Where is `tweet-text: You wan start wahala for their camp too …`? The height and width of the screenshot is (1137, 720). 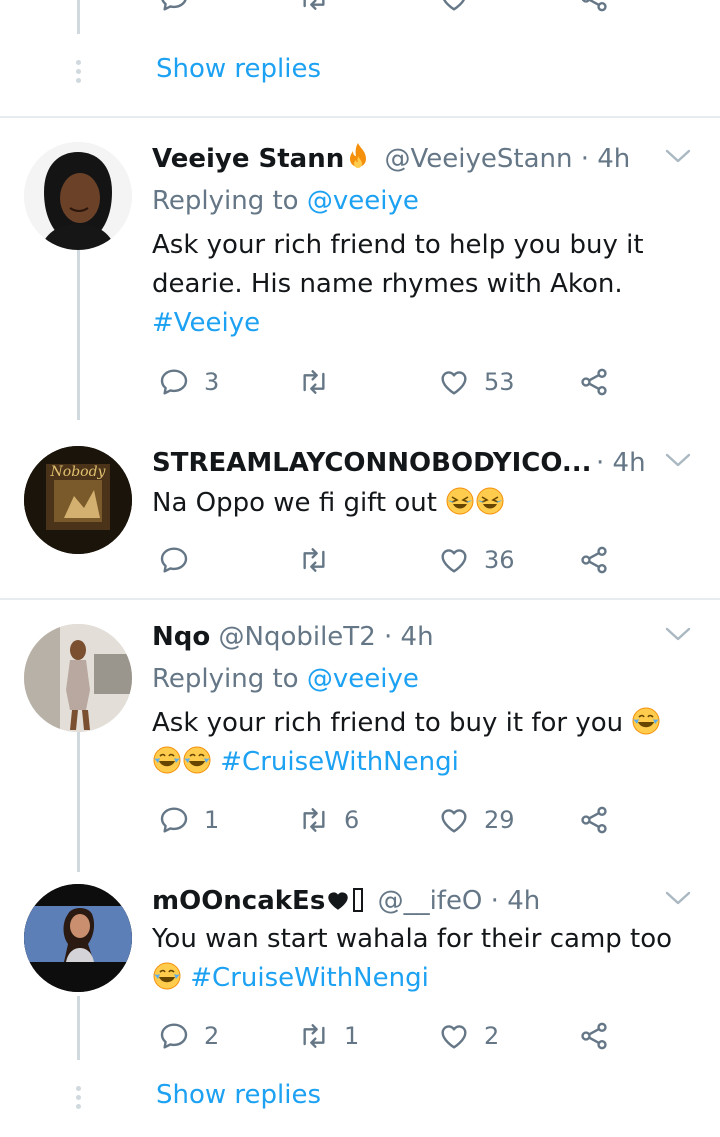
tweet-text: You wan start wahala for their camp too … is located at coordinates (422, 959).